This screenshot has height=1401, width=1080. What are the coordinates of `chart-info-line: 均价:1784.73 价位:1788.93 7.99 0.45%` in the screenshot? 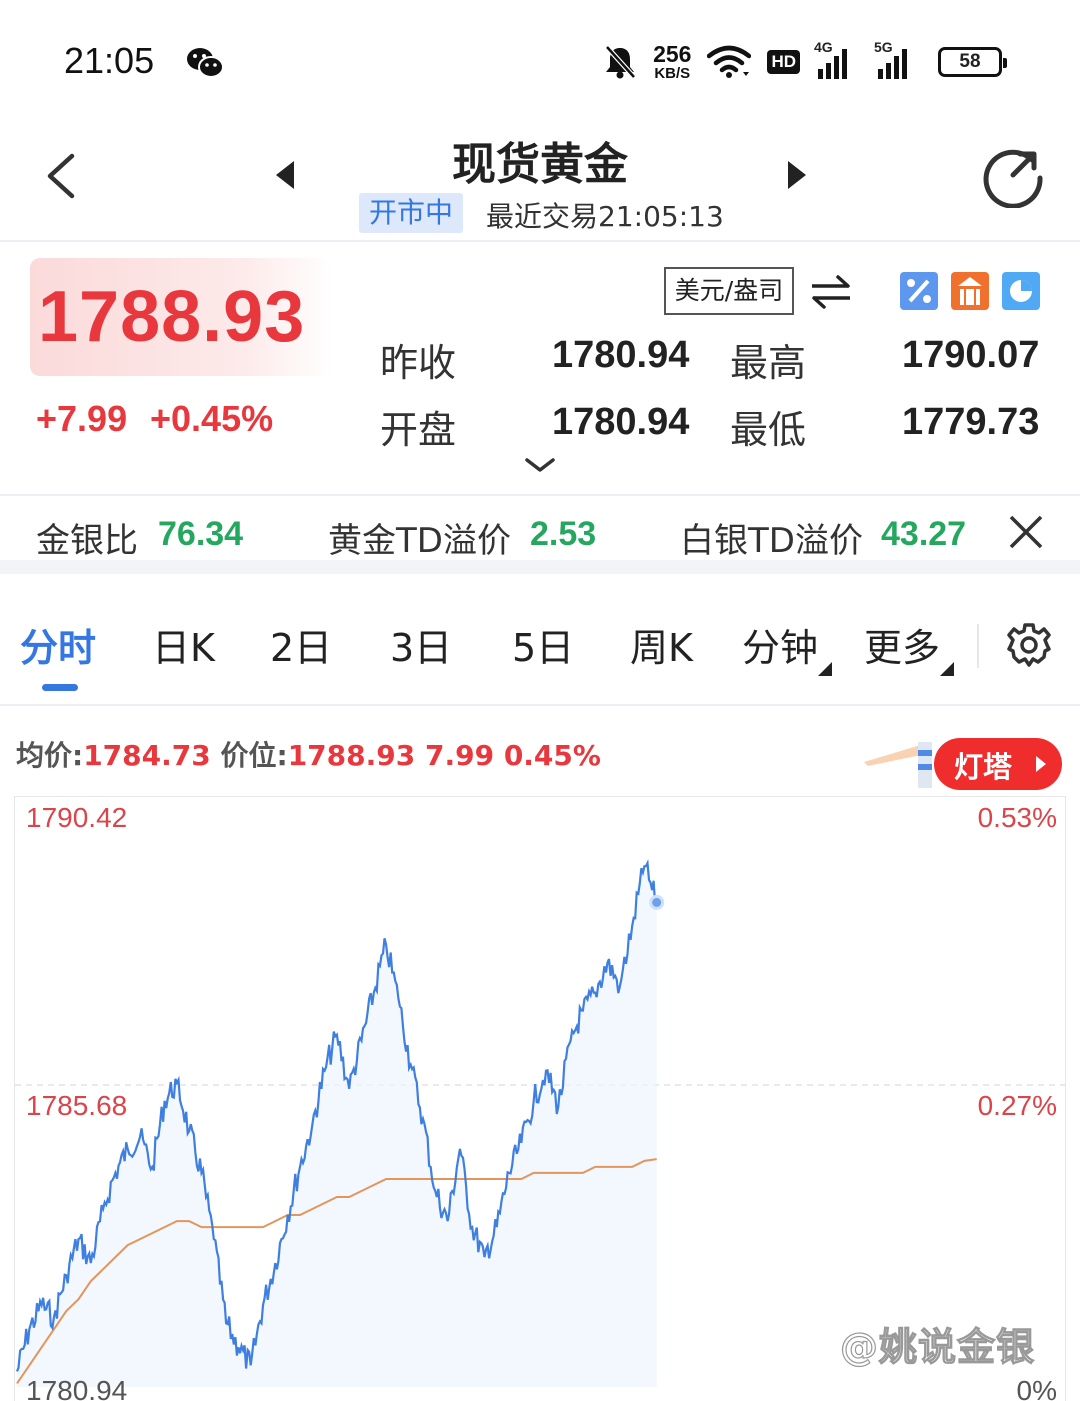 It's located at (308, 754).